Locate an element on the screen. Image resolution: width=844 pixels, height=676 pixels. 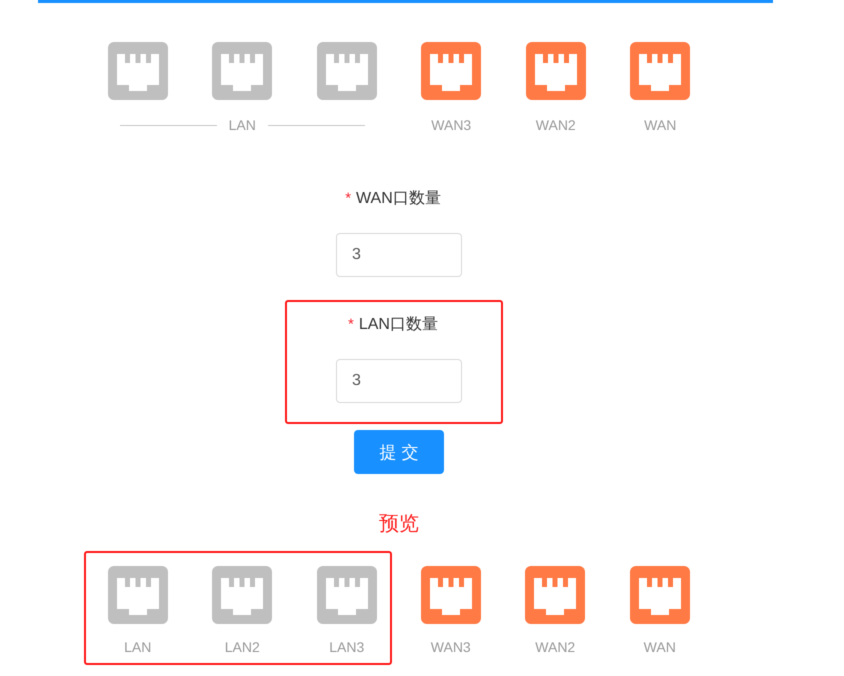
group-label: LAN is located at coordinates (242, 125).